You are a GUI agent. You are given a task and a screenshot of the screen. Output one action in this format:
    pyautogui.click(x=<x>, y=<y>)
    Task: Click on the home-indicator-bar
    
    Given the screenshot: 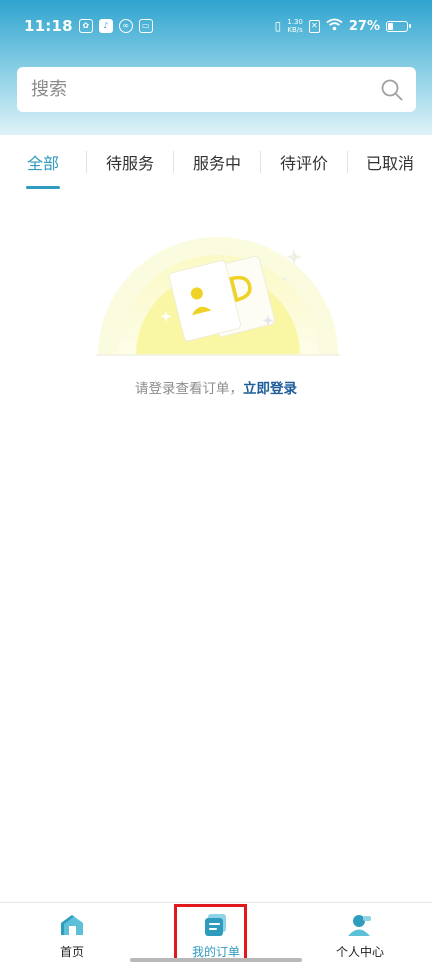 What is the action you would take?
    pyautogui.click(x=216, y=960)
    